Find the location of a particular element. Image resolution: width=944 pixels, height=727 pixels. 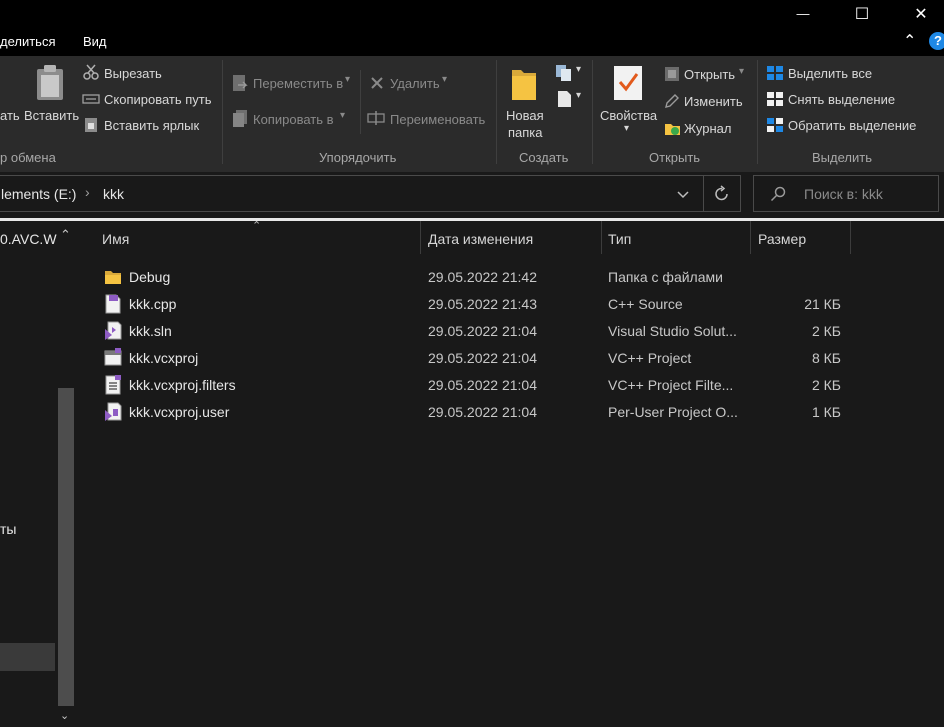

nav-scrollbar-thumb is located at coordinates (66, 547).